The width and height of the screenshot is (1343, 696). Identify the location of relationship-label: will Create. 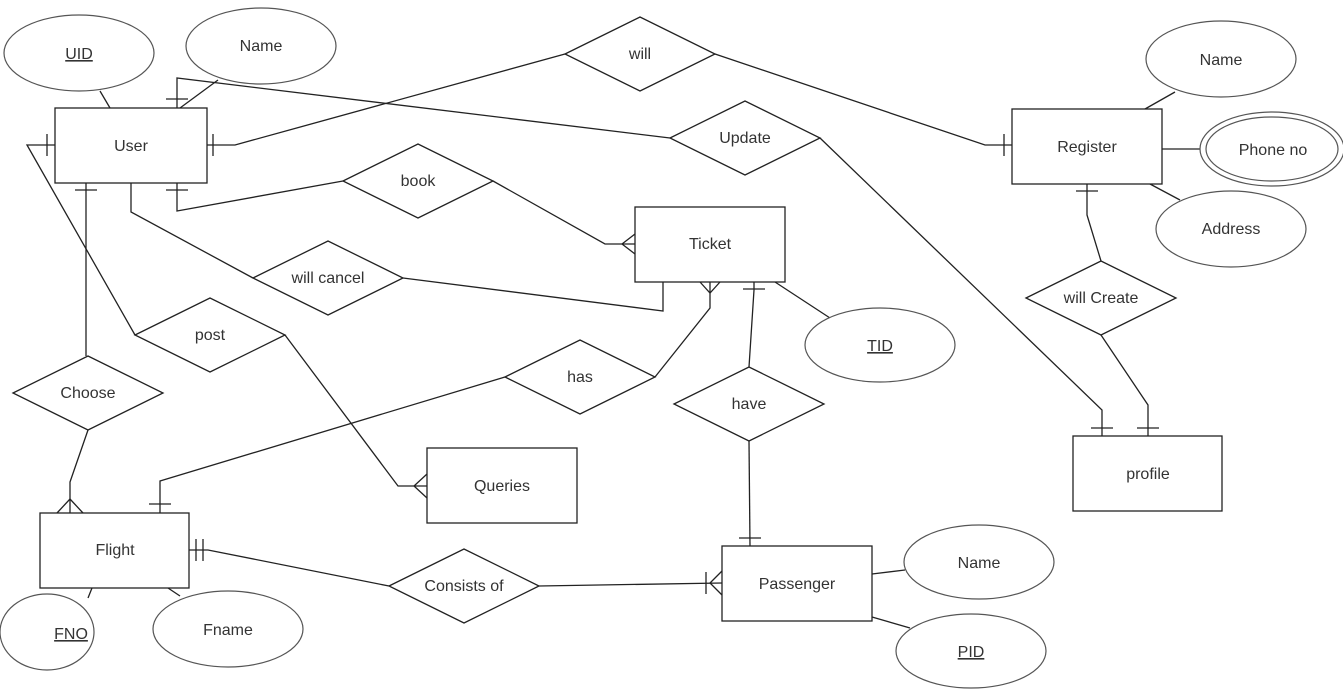
(1101, 298).